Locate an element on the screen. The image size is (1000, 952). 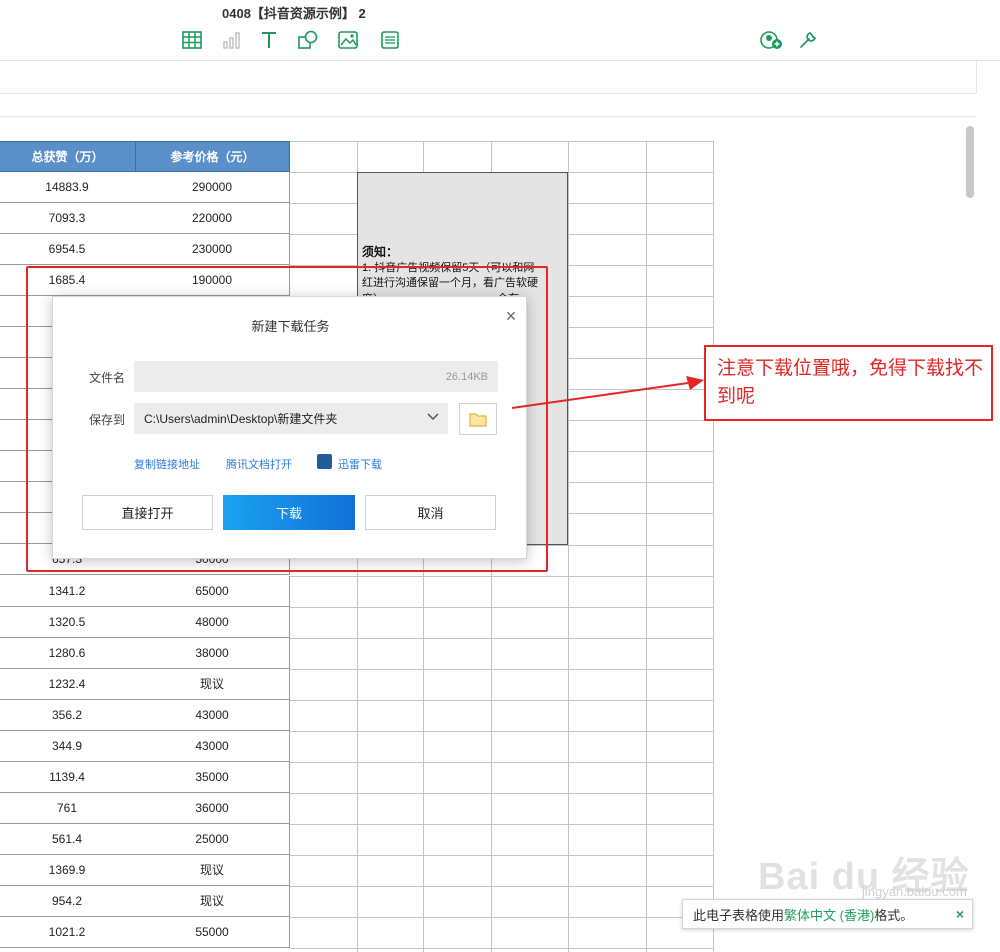
table-cell-likes: 1341.2 is located at coordinates (68, 591).